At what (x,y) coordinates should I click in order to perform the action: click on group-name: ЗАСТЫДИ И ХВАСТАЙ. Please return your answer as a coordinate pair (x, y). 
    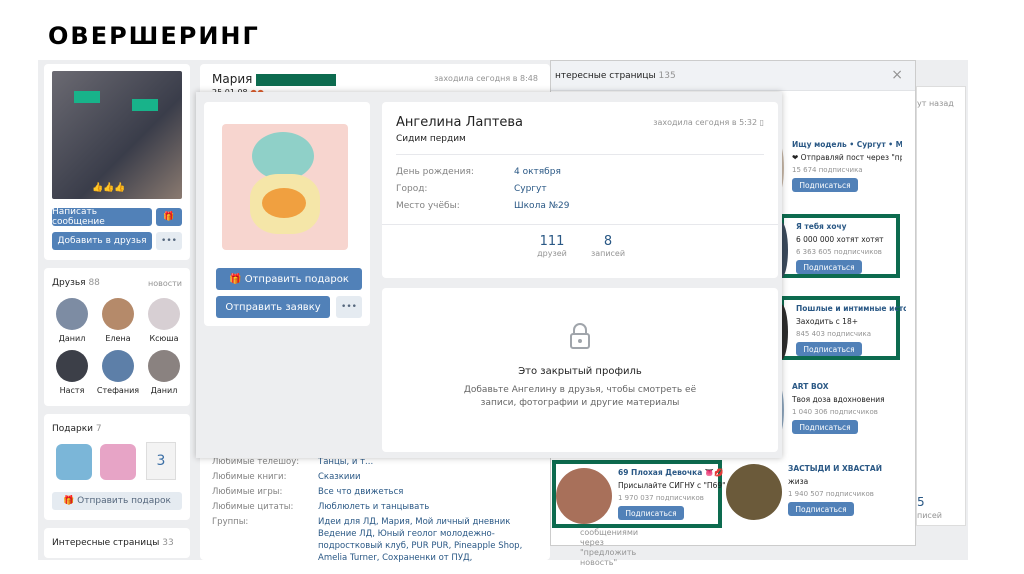
    Looking at the image, I should click on (843, 468).